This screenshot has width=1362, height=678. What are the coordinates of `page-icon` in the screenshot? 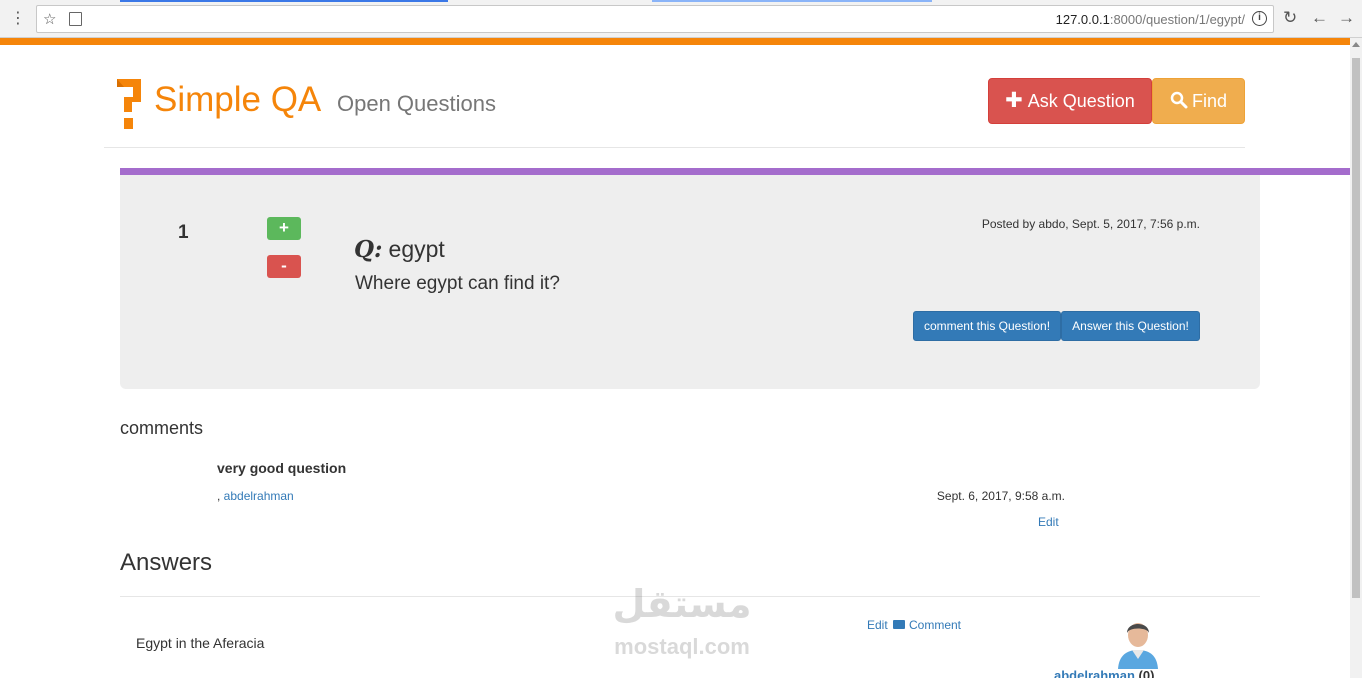 It's located at (75, 19).